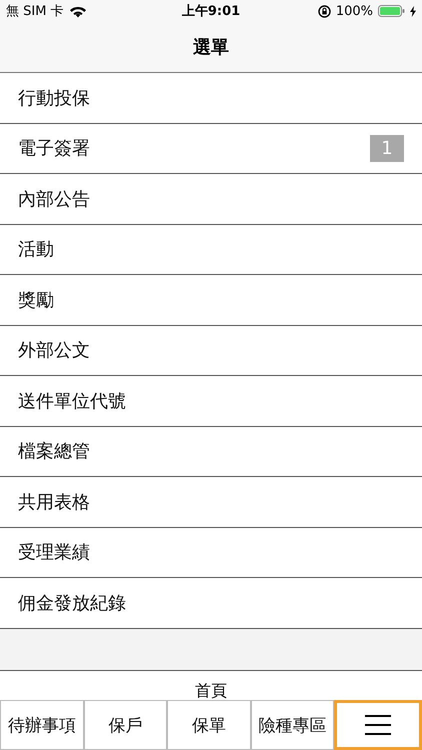  Describe the element at coordinates (72, 603) in the screenshot. I see `menu-item-label: 佣金發放紀錄` at that location.